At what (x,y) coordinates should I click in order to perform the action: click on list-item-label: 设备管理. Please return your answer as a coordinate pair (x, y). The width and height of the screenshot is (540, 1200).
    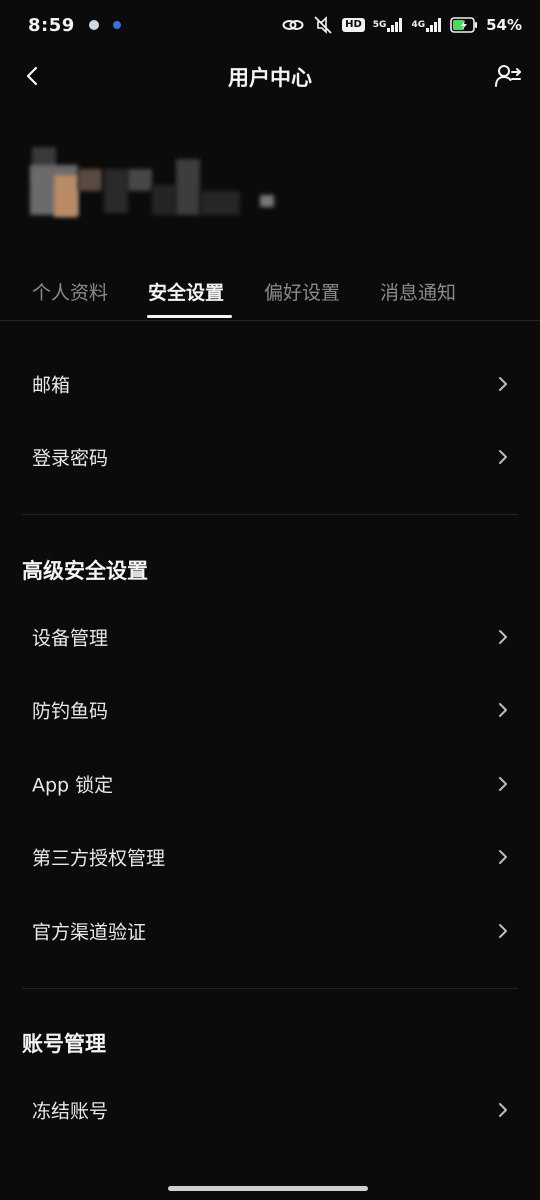
    Looking at the image, I should click on (70, 638).